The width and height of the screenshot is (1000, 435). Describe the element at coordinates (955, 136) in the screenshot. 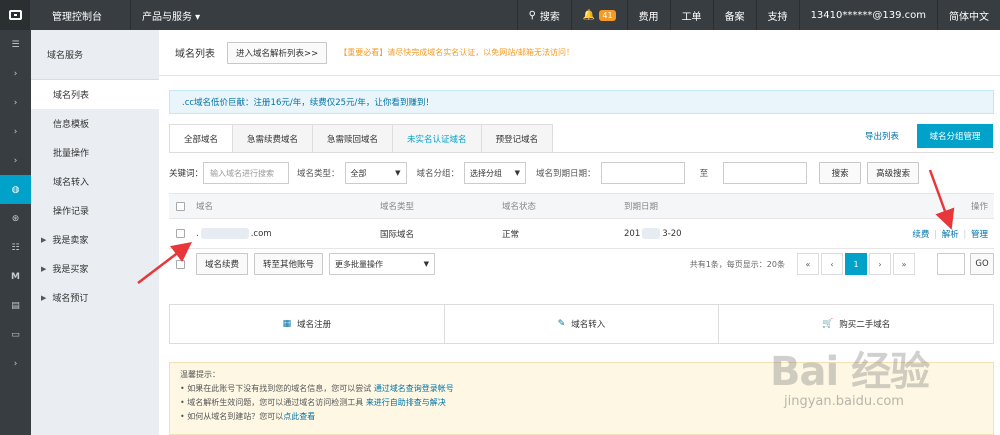

I see `group-manage-button: 域名分组管理` at that location.